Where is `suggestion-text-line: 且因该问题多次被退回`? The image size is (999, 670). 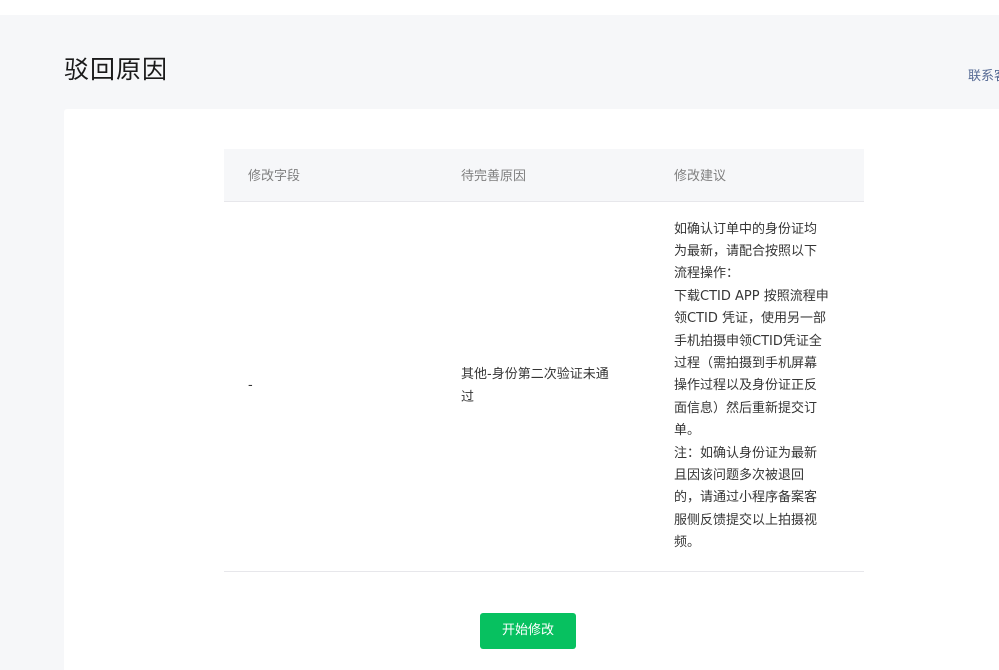 suggestion-text-line: 且因该问题多次被退回 is located at coordinates (739, 475).